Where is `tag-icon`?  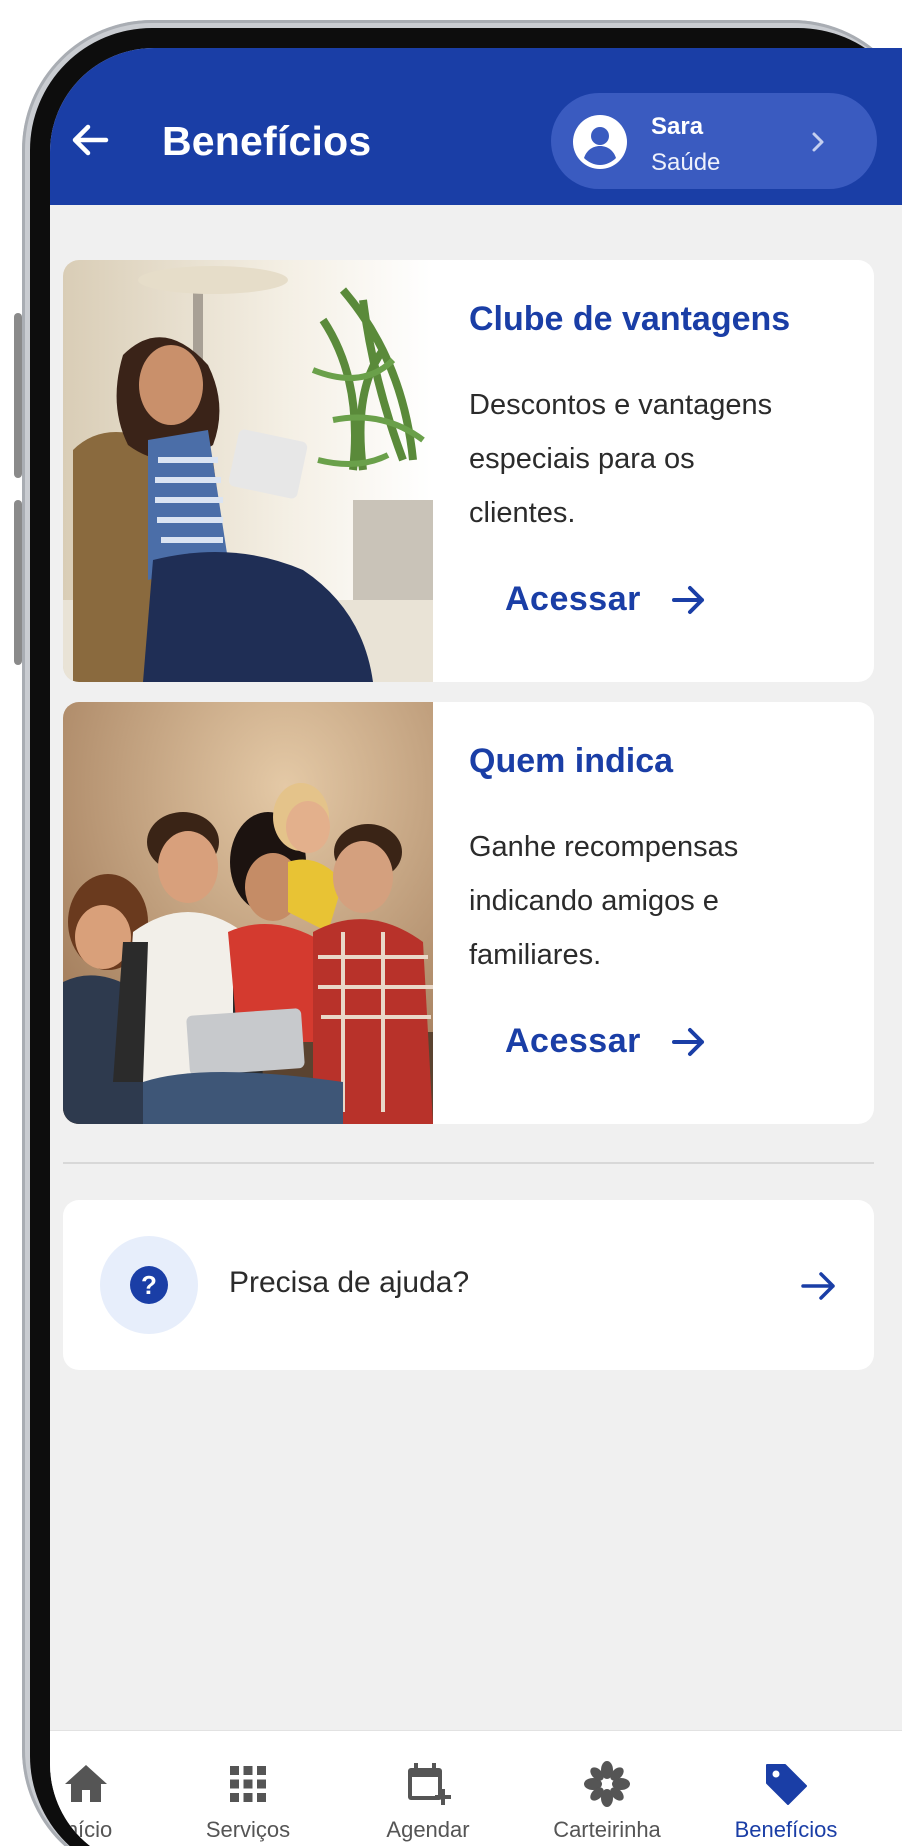
tag-icon is located at coordinates (786, 1784).